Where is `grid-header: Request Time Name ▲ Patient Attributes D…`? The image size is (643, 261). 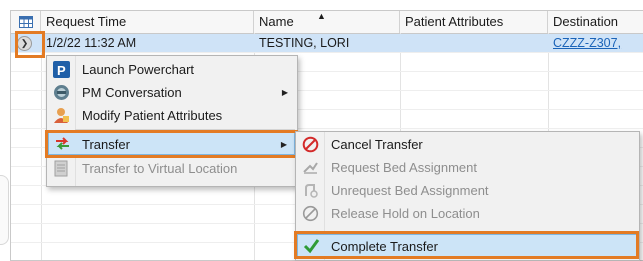
grid-header: Request Time Name ▲ Patient Attributes D… is located at coordinates (327, 22).